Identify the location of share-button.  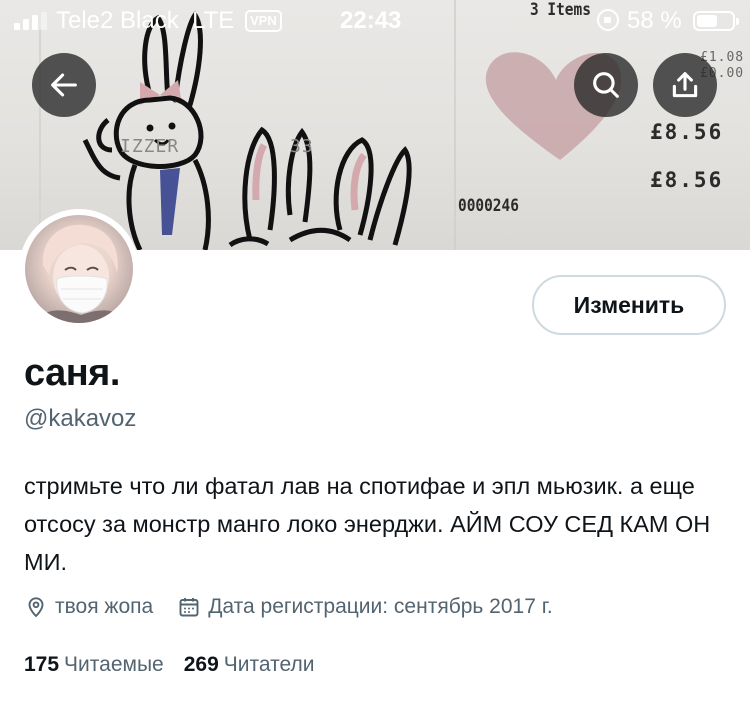
(685, 85).